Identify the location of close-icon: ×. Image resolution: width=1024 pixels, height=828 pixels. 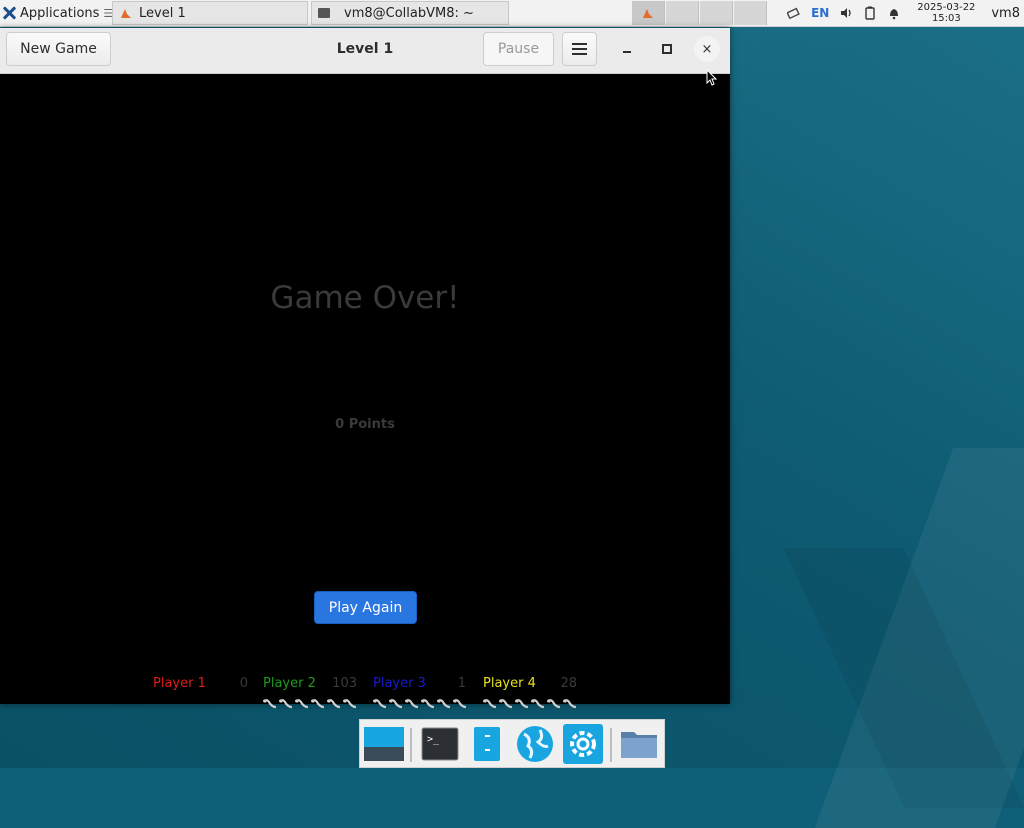
(707, 49).